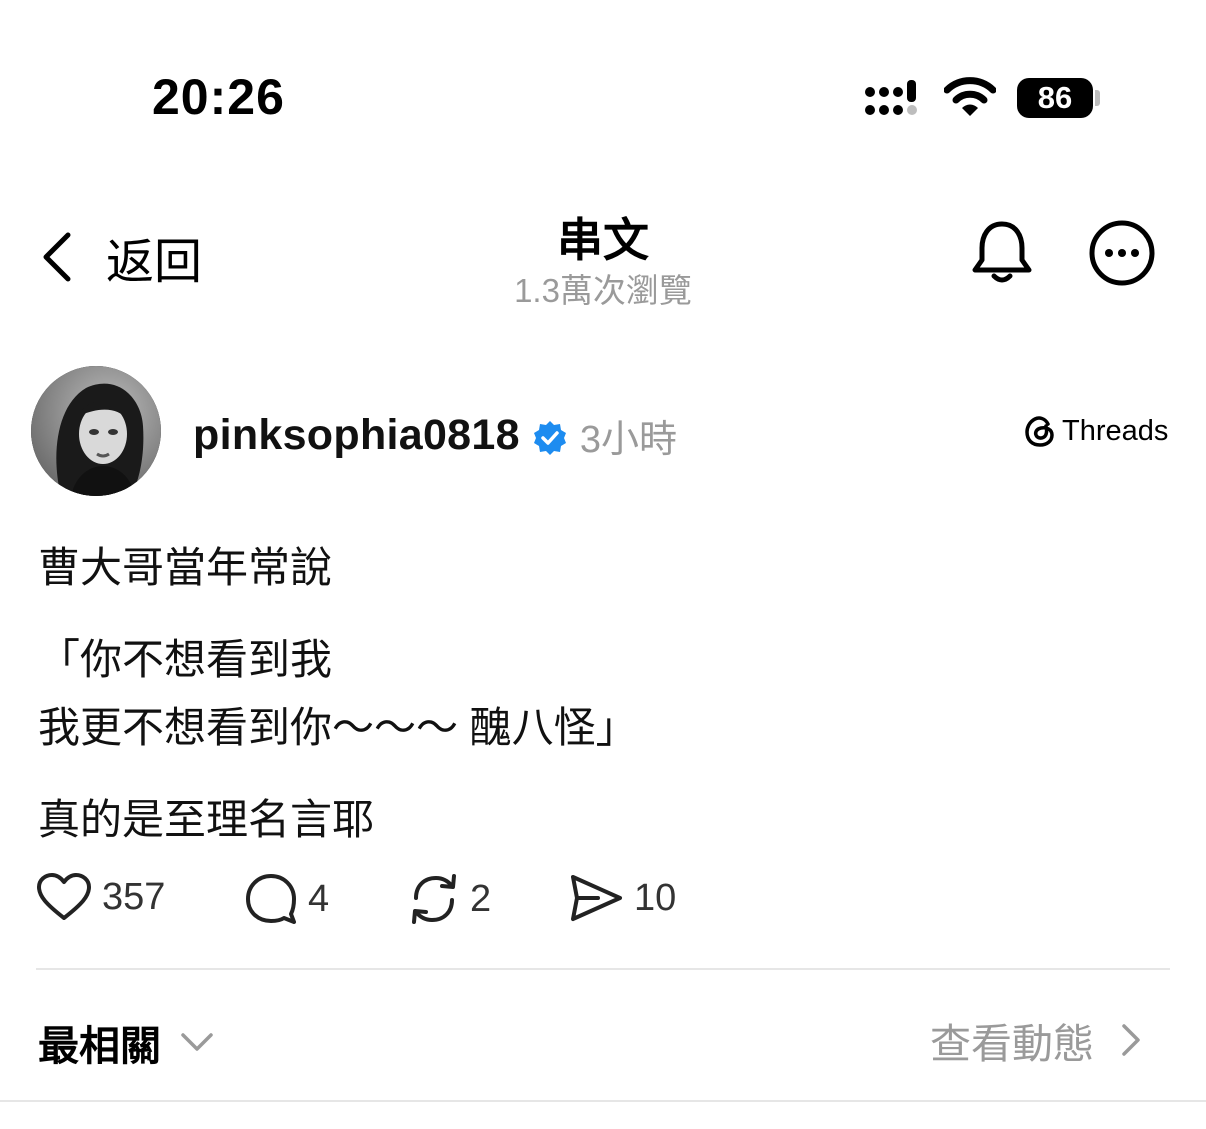 The image size is (1206, 1129). What do you see at coordinates (1122, 253) in the screenshot?
I see `more-options-icon` at bounding box center [1122, 253].